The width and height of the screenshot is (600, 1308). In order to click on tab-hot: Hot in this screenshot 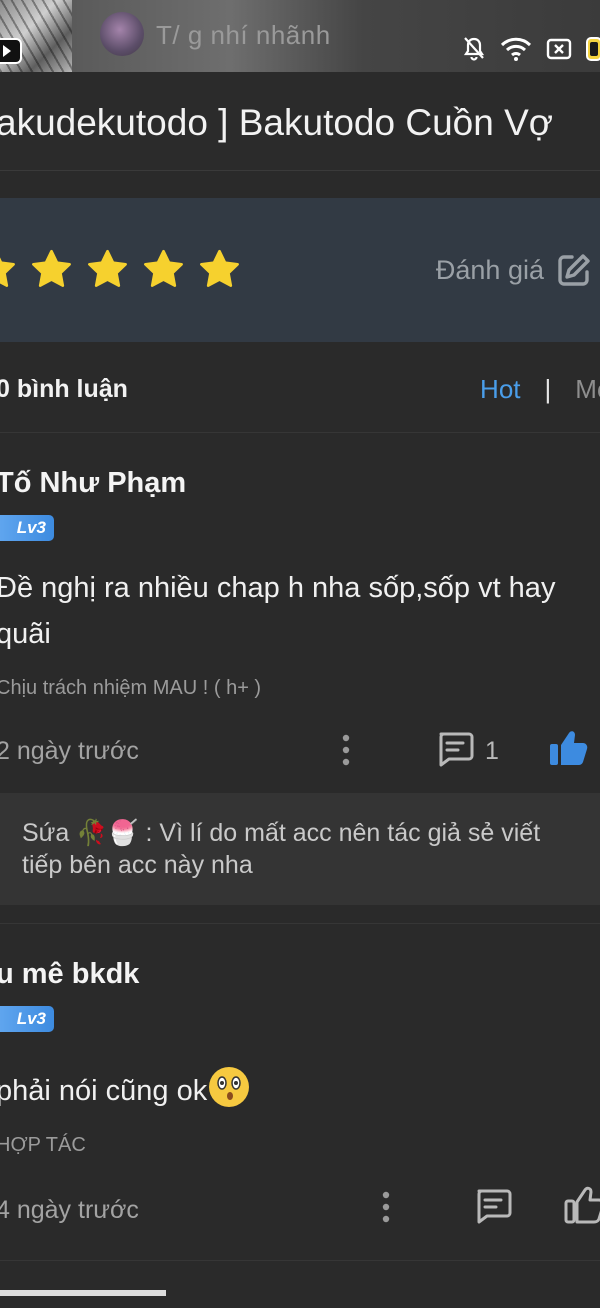, I will do `click(500, 389)`.